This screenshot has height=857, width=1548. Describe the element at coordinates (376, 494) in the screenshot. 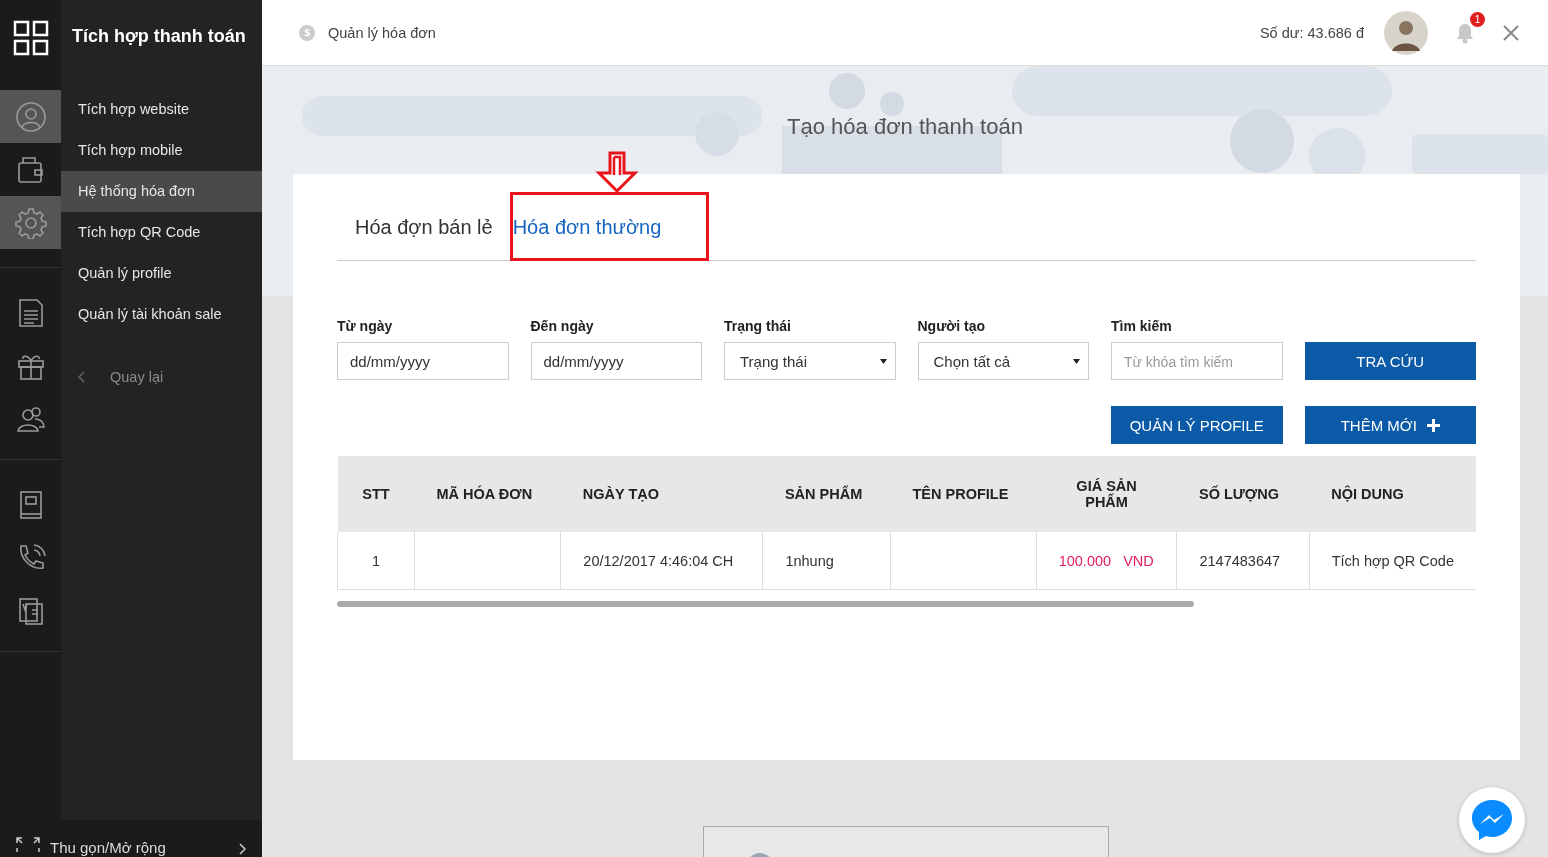

I see `column-header: STT` at that location.